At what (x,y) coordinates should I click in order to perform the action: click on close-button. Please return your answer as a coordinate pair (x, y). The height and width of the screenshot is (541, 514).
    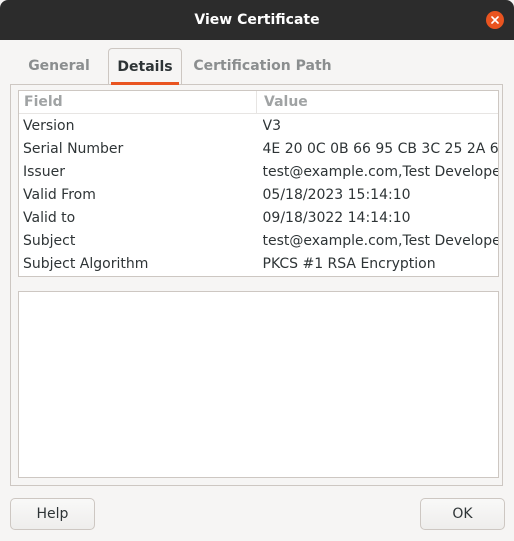
    Looking at the image, I should click on (495, 20).